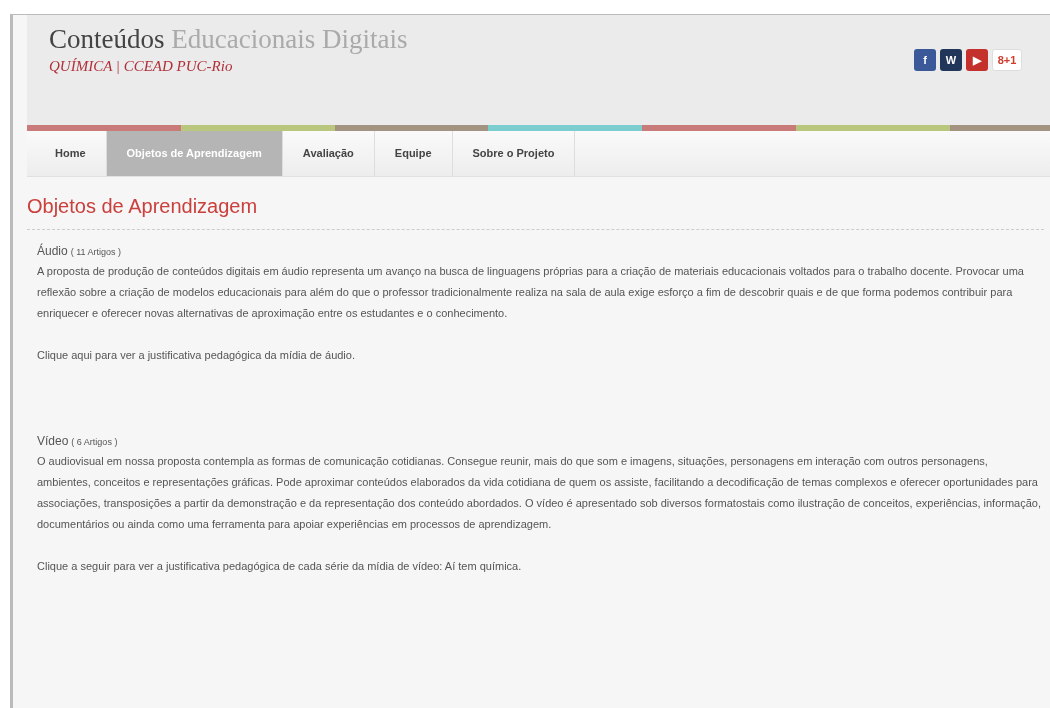 The width and height of the screenshot is (1050, 708). What do you see at coordinates (289, 39) in the screenshot?
I see `site-title-subtitle: Educacionais Digitais` at bounding box center [289, 39].